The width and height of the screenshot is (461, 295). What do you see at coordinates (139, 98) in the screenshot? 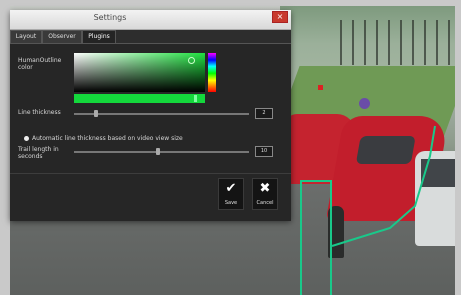
I see `selected-color-swatch` at bounding box center [139, 98].